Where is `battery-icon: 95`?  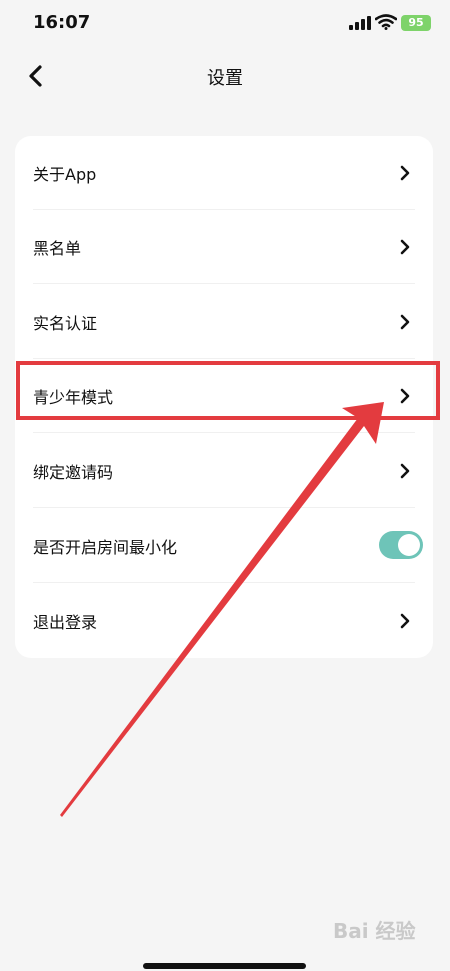
battery-icon: 95 is located at coordinates (416, 23).